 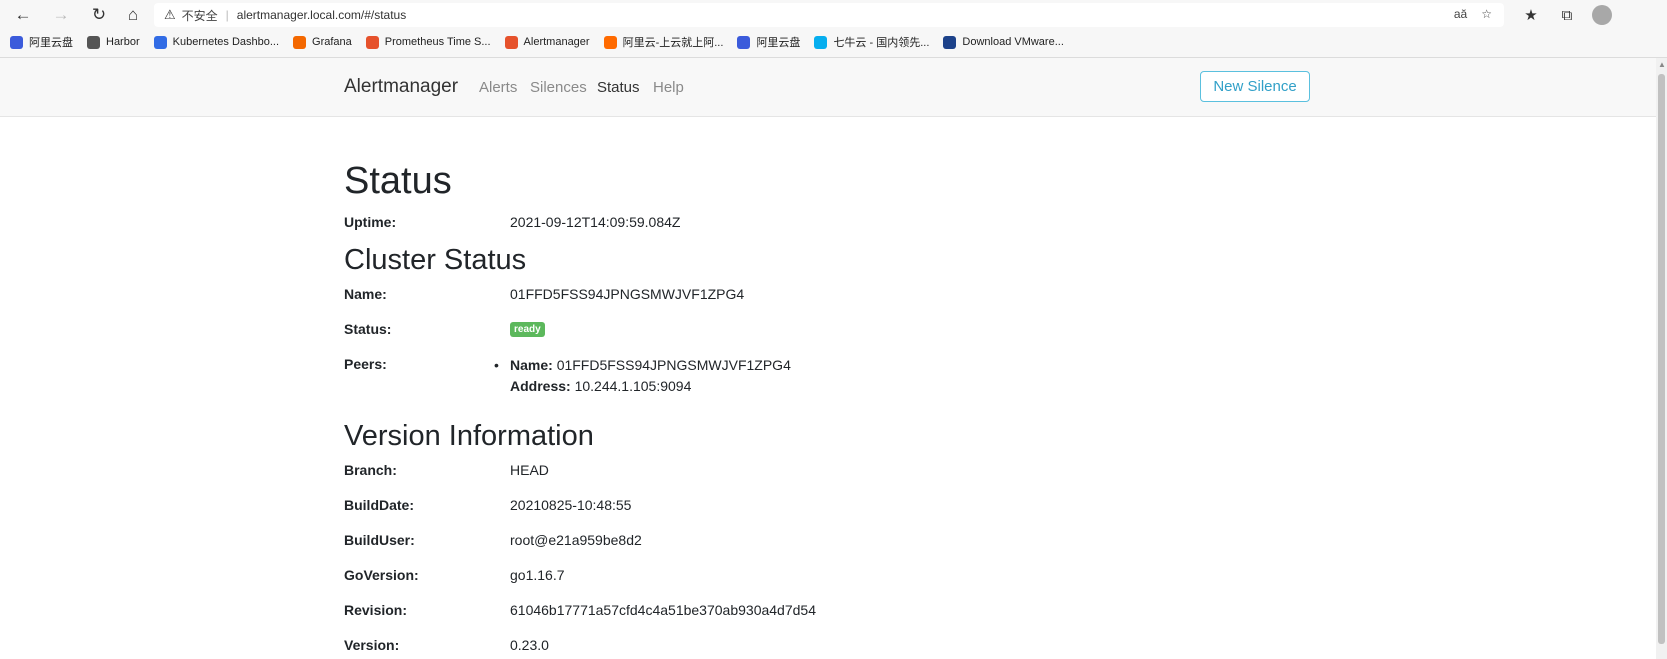 What do you see at coordinates (537, 575) in the screenshot?
I see `version-row-value: go1.16.7` at bounding box center [537, 575].